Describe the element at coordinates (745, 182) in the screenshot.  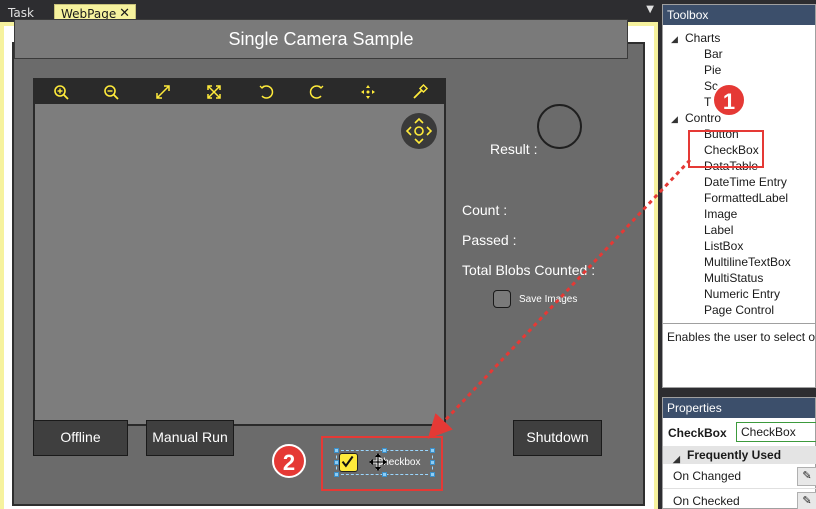
I see `toolbox-item: DateTime Entry` at that location.